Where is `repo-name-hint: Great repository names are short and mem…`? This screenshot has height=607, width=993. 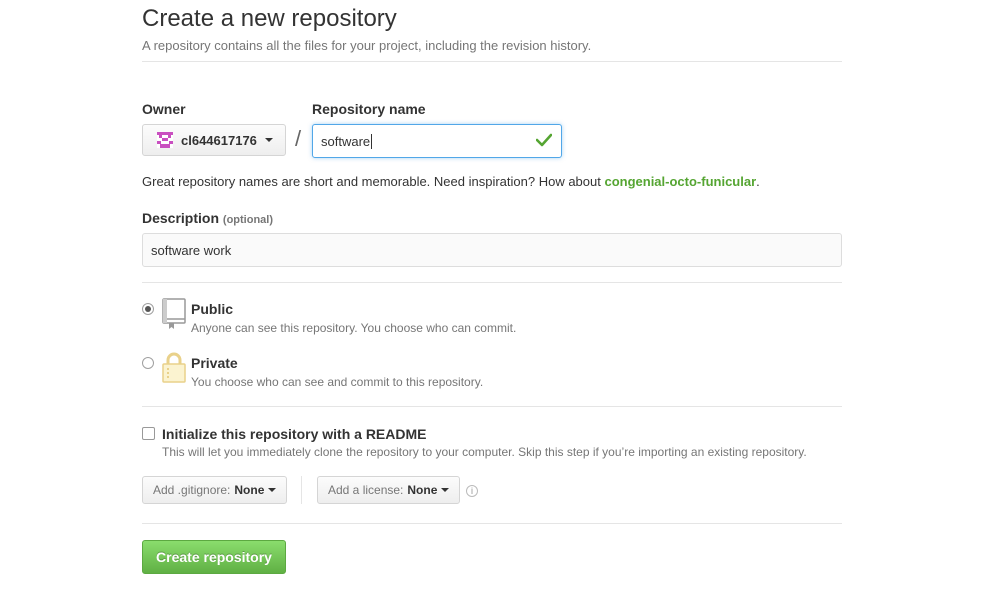
repo-name-hint: Great repository names are short and mem… is located at coordinates (451, 181).